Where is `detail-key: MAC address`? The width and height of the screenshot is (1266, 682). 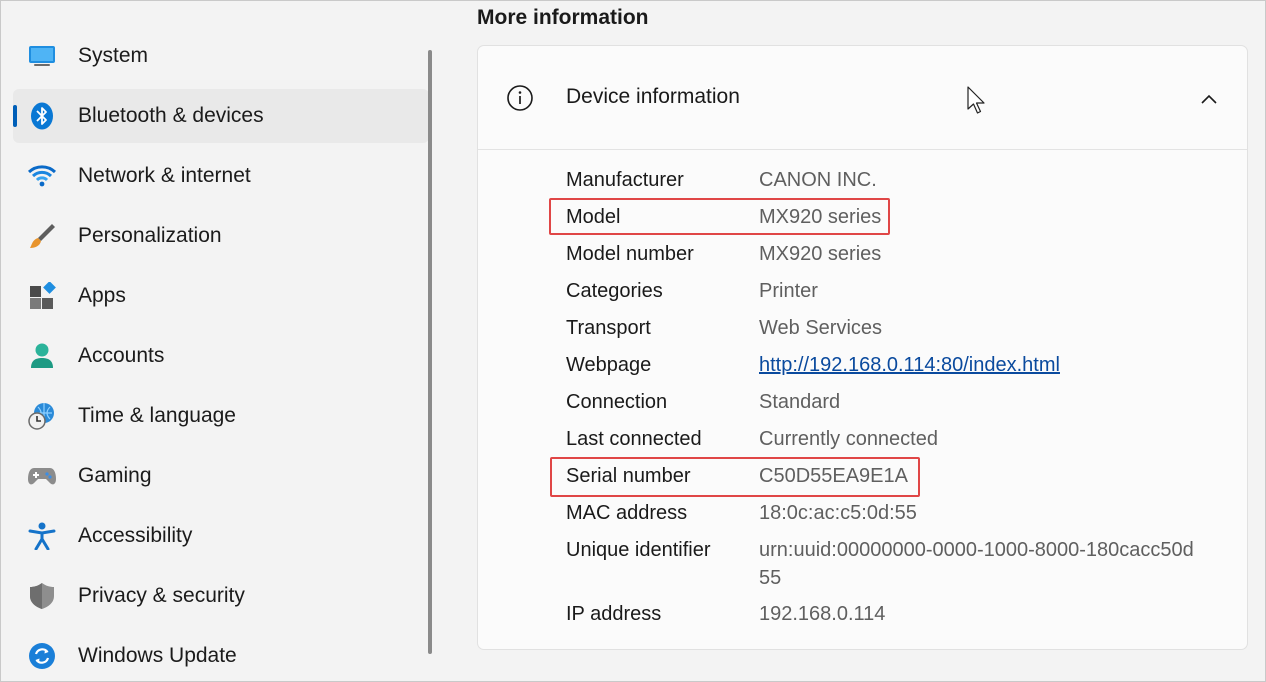 detail-key: MAC address is located at coordinates (626, 513).